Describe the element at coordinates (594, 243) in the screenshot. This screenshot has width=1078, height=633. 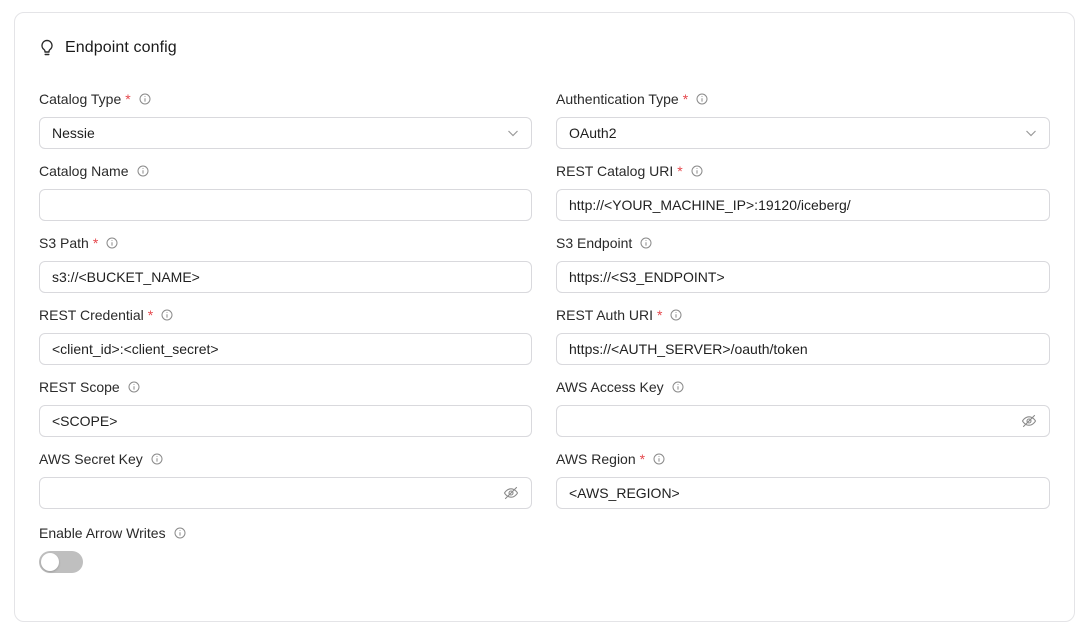
I see `s3-endpoint-label: S3 Endpoint` at that location.